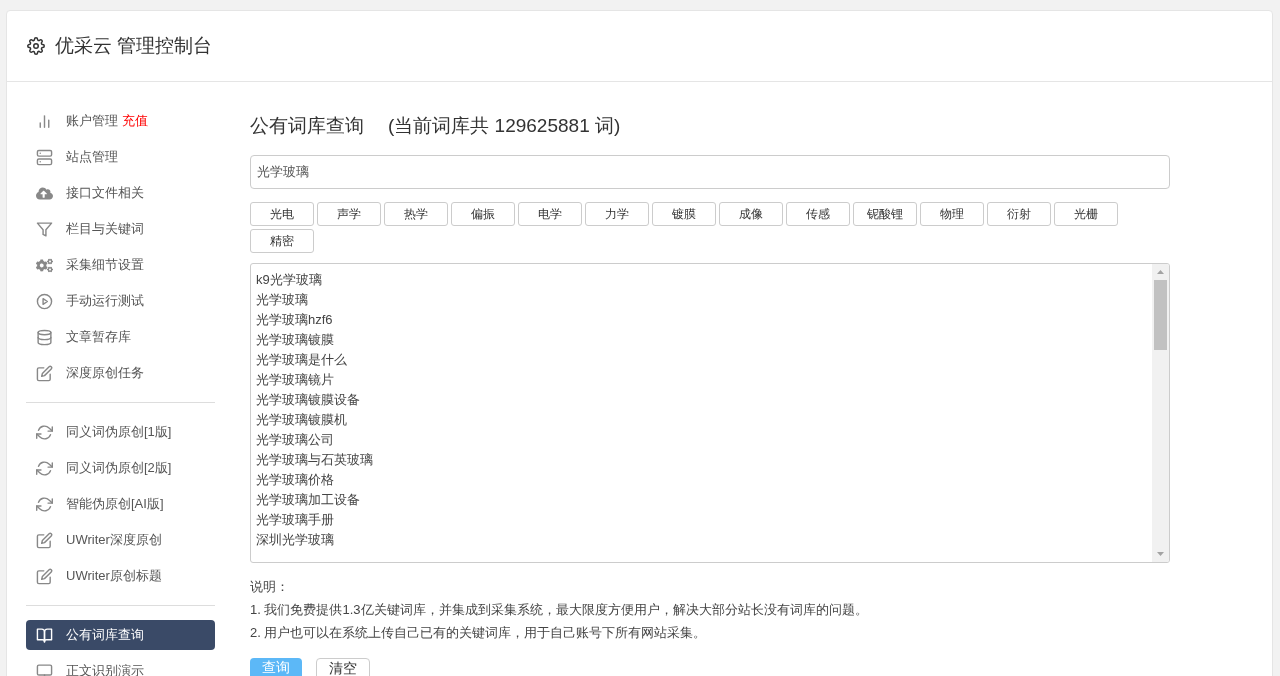  What do you see at coordinates (885, 213) in the screenshot?
I see `category-tag: 铌酸锂` at bounding box center [885, 213].